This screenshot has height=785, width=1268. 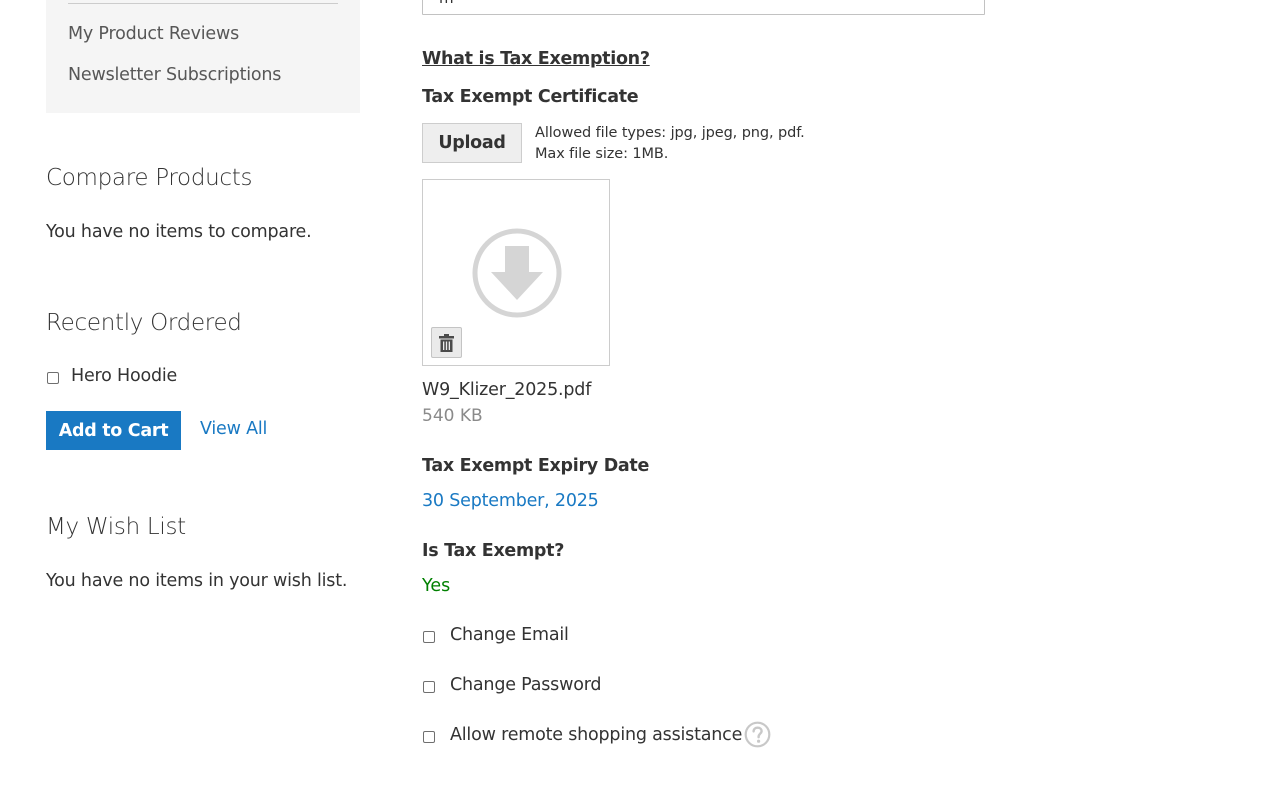 What do you see at coordinates (429, 687) in the screenshot?
I see `change-password-checkbox` at bounding box center [429, 687].